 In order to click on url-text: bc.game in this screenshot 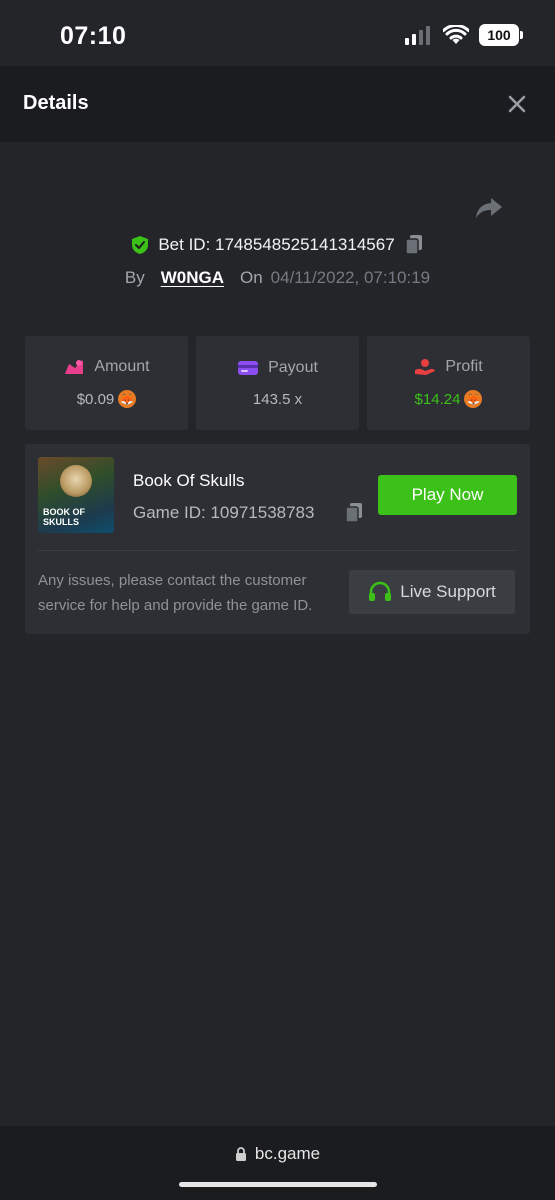, I will do `click(287, 1153)`.